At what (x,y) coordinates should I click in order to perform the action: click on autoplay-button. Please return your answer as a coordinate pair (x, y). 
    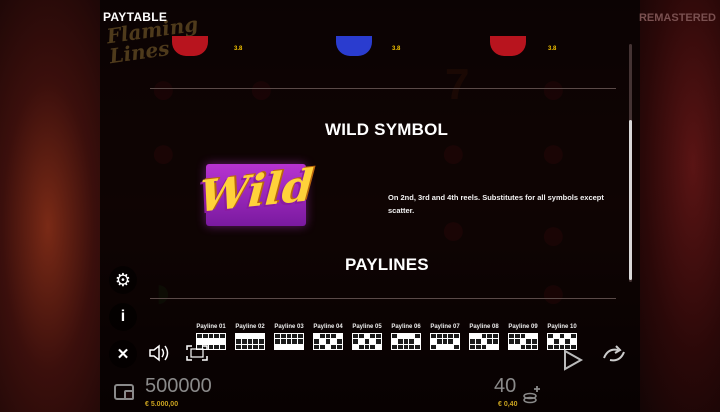
    Looking at the image, I should click on (614, 354).